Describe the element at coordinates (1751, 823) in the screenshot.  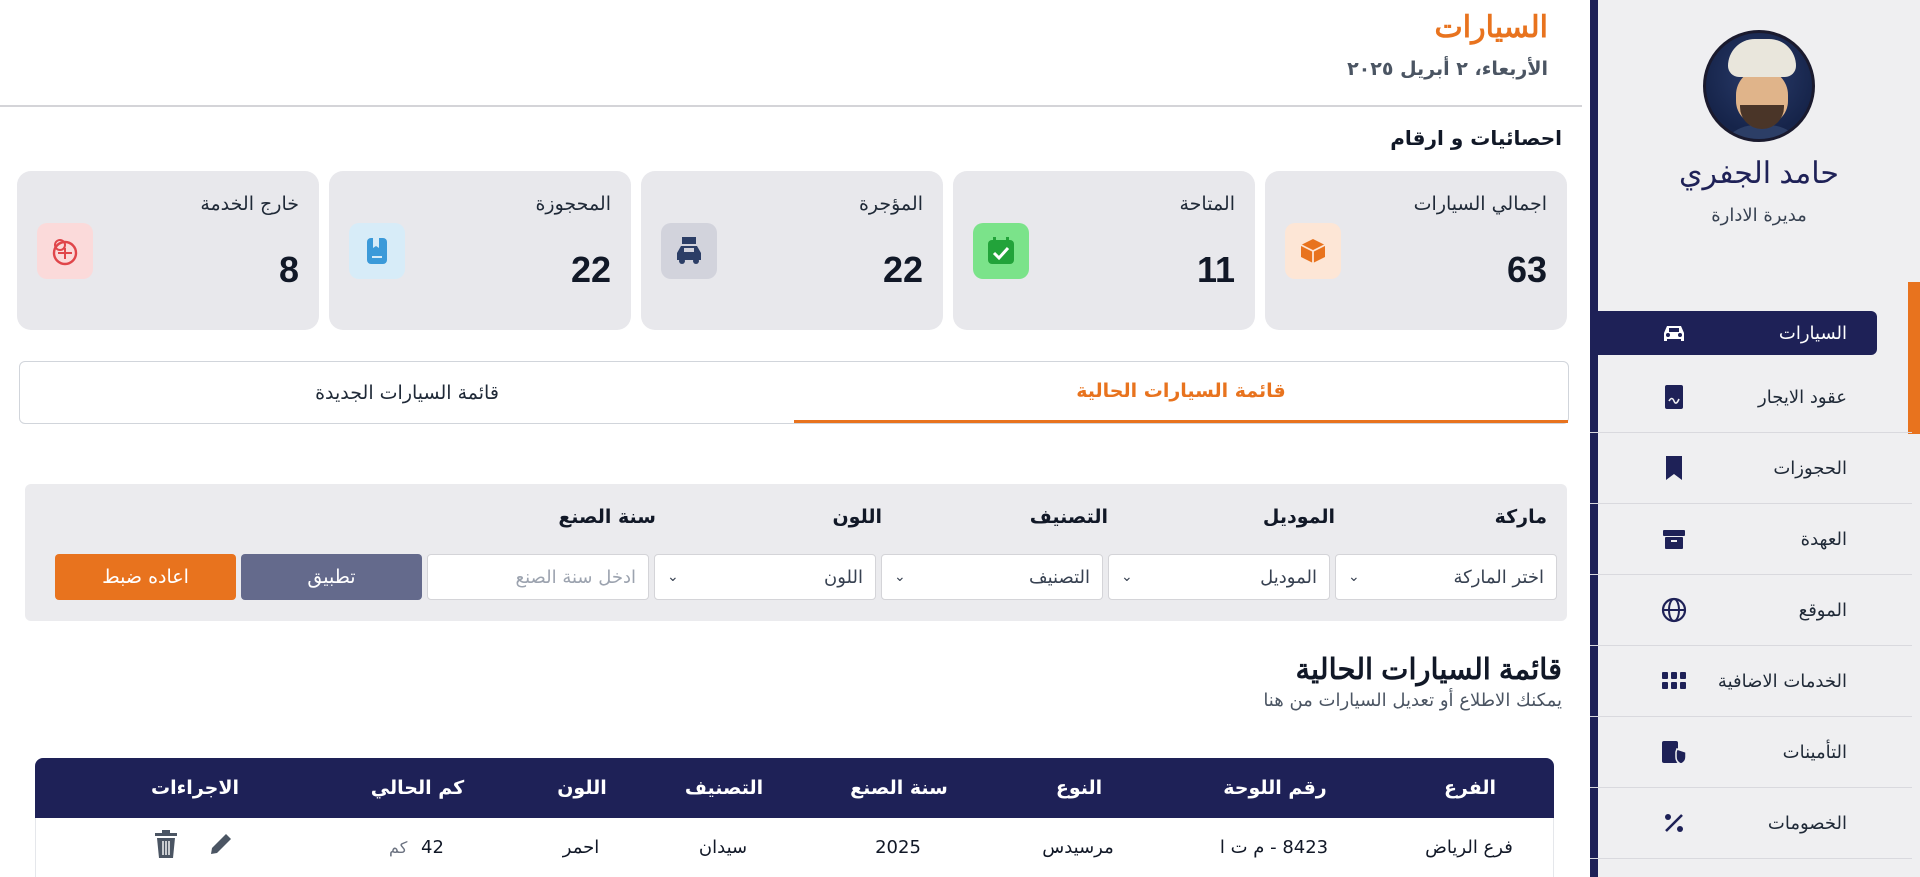
I see `sidebar-item-discounts: الخصومات` at that location.